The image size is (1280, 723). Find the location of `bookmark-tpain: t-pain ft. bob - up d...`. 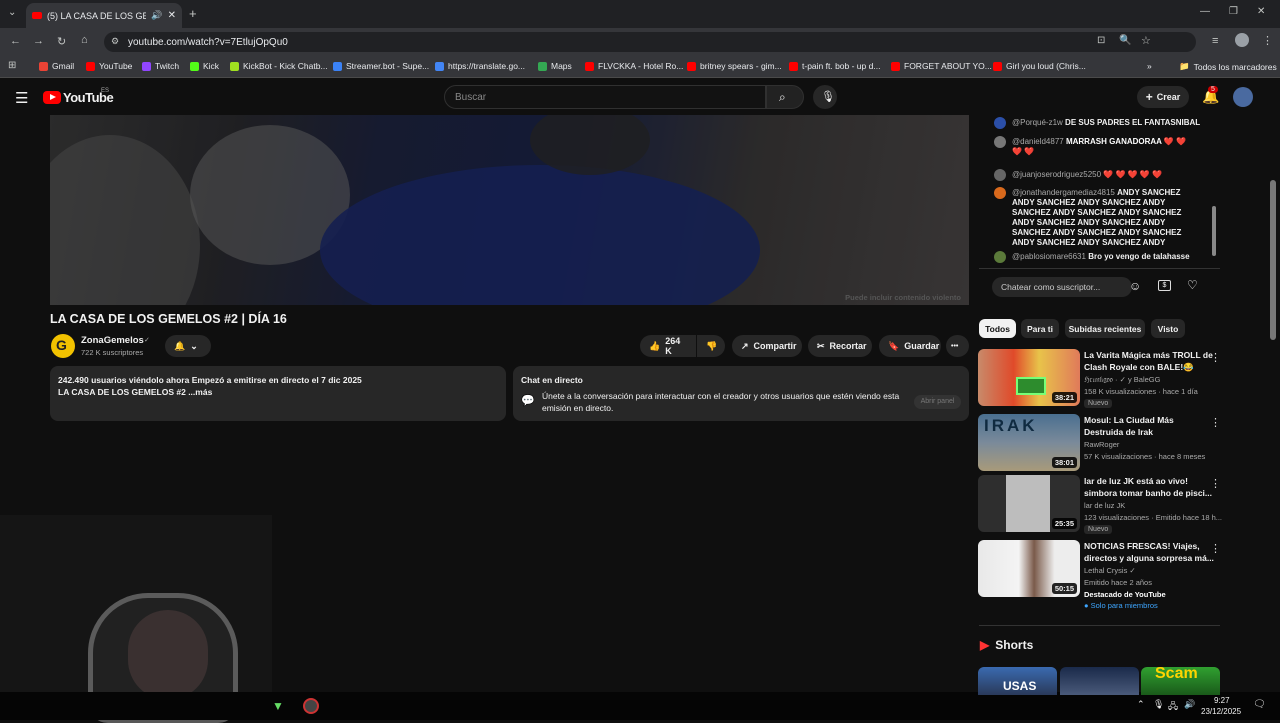

bookmark-tpain: t-pain ft. bob - up d... is located at coordinates (834, 66).